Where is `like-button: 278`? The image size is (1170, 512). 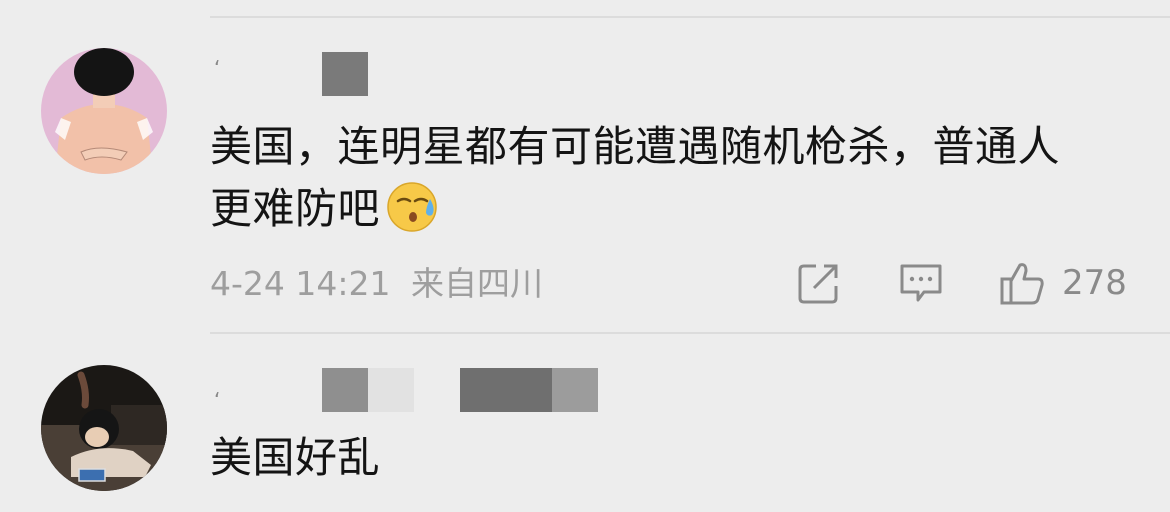 like-button: 278 is located at coordinates (1062, 283).